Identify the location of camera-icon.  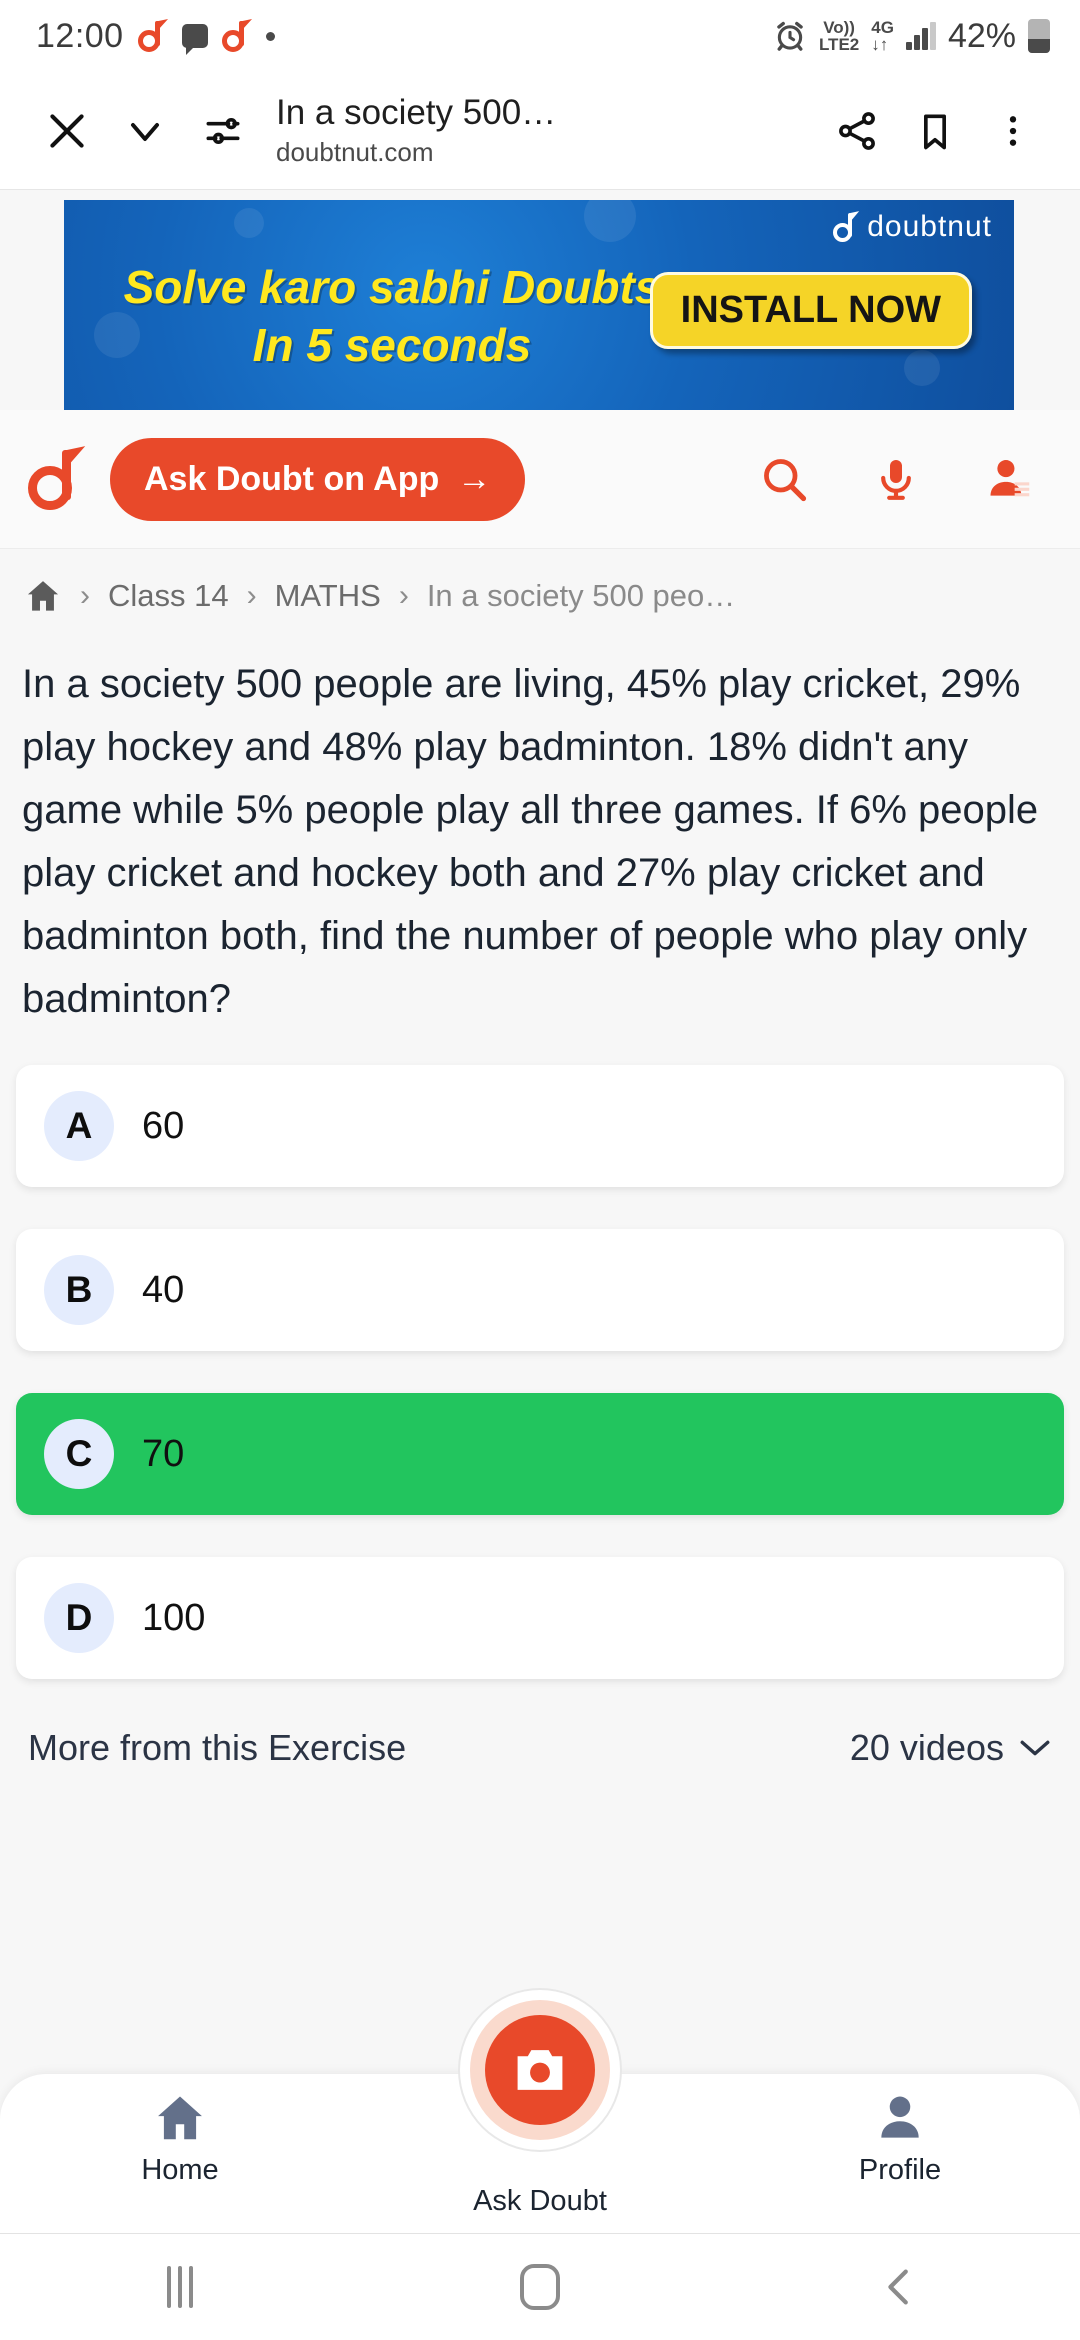
(540, 2070).